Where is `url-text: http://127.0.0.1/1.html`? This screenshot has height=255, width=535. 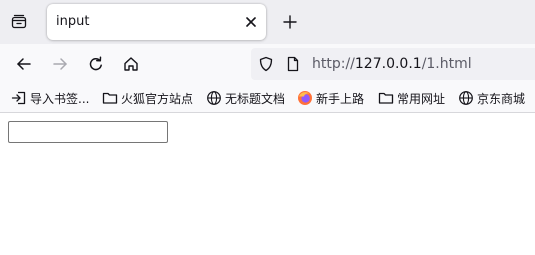 url-text: http://127.0.0.1/1.html is located at coordinates (392, 64).